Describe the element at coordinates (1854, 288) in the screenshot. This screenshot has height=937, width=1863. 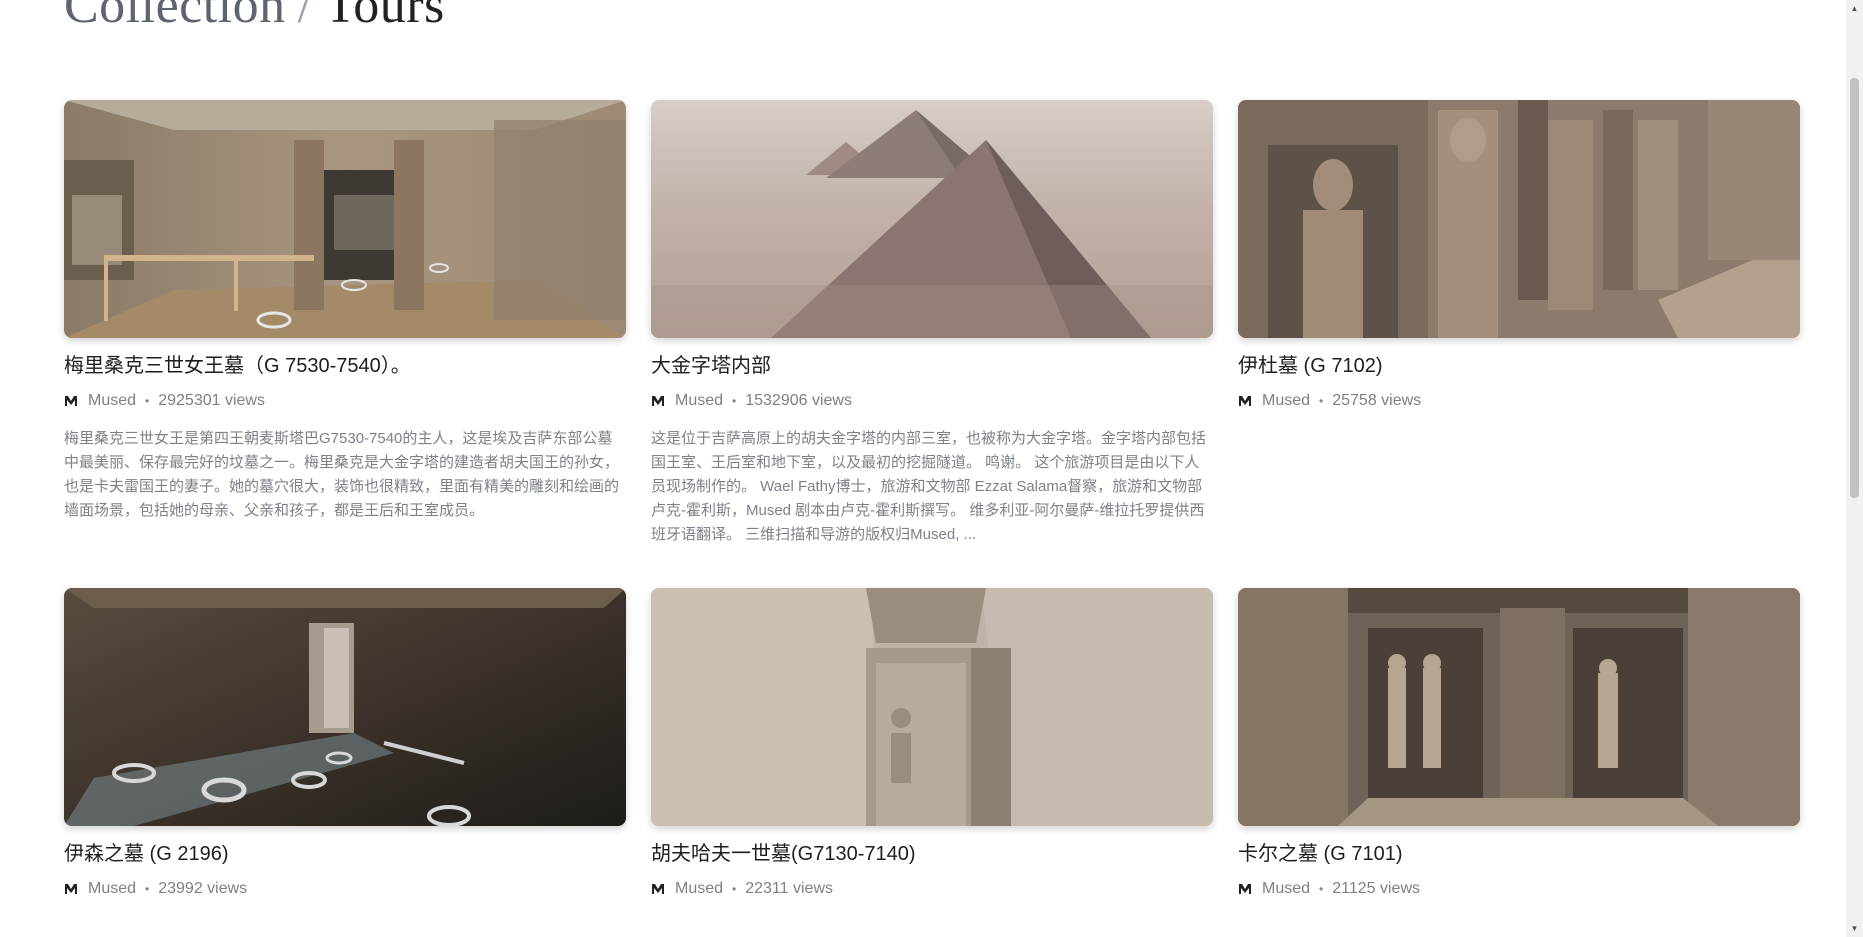
I see `scrollbar-thumb` at that location.